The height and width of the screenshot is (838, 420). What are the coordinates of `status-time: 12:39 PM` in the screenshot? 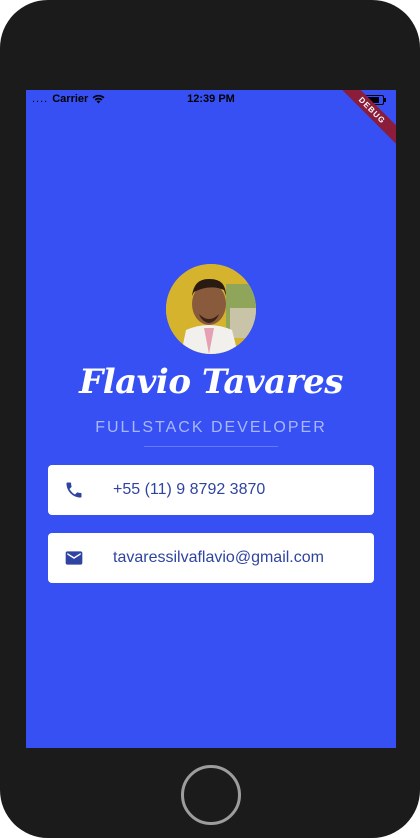 It's located at (211, 99).